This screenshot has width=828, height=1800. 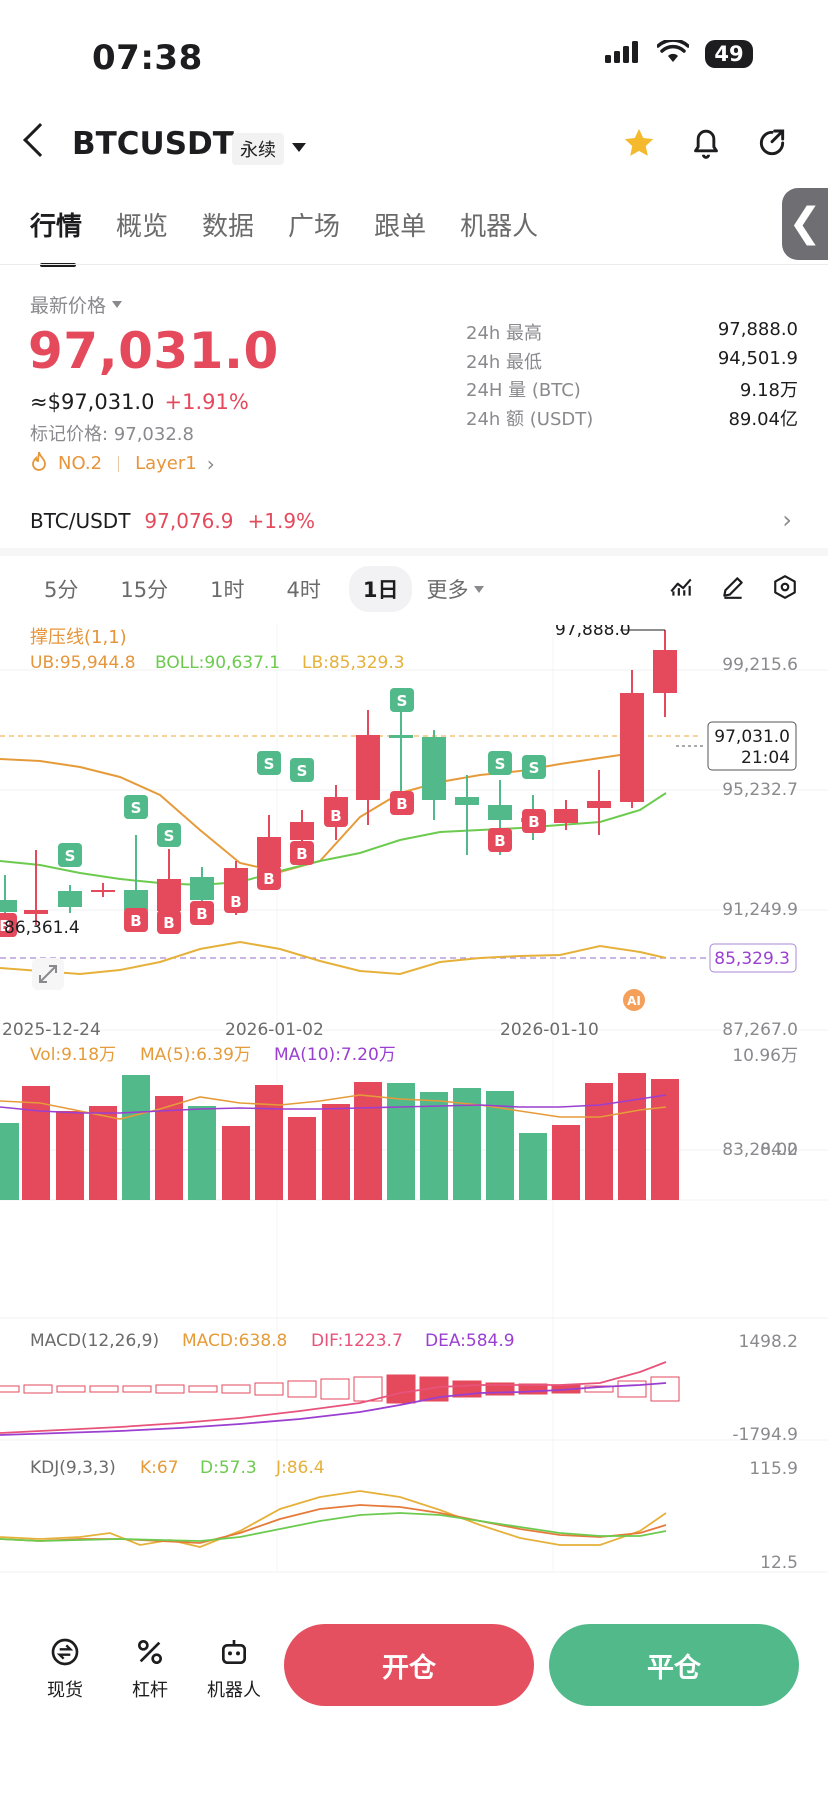 What do you see at coordinates (40, 140) in the screenshot?
I see `back-button` at bounding box center [40, 140].